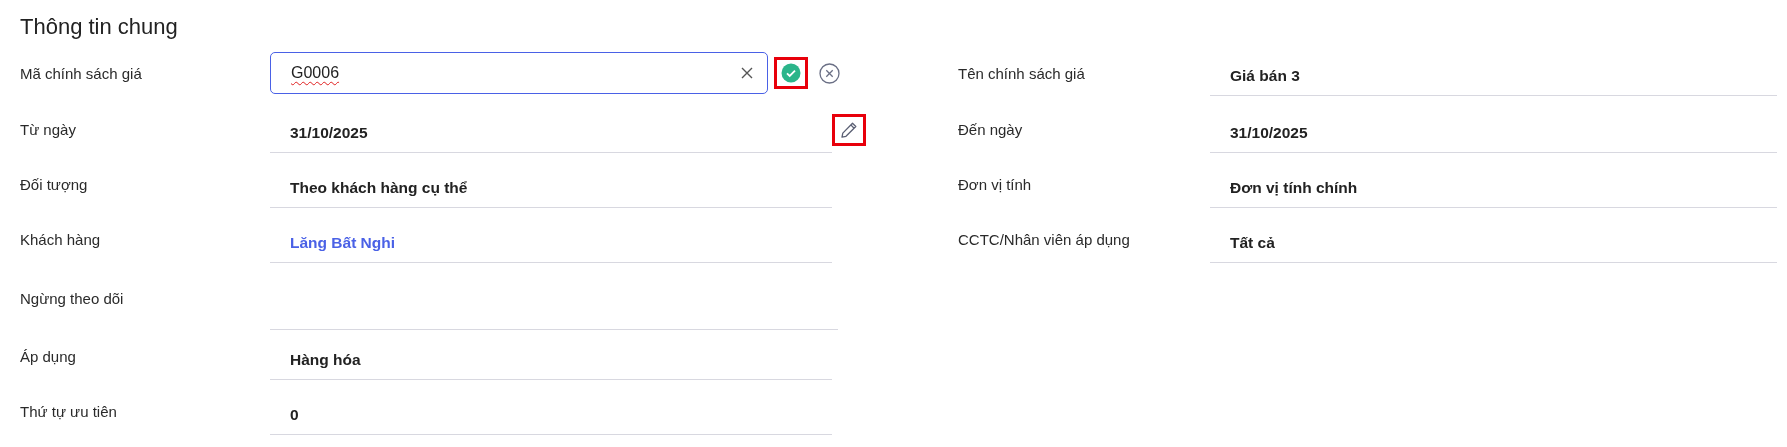  What do you see at coordinates (551, 359) in the screenshot?
I see `field-value: Hàng hóa` at bounding box center [551, 359].